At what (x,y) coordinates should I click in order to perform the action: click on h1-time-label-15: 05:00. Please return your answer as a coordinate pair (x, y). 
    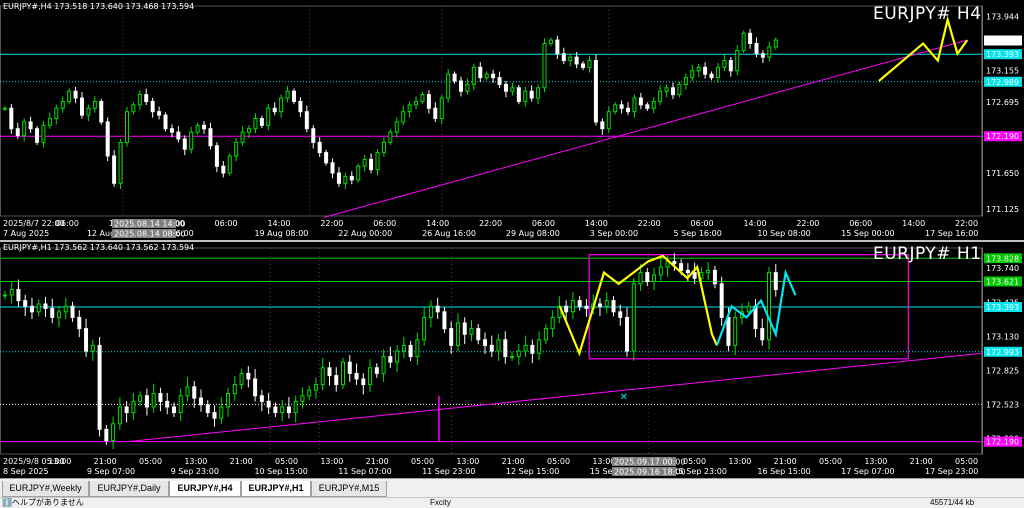
    Looking at the image, I should click on (694, 461).